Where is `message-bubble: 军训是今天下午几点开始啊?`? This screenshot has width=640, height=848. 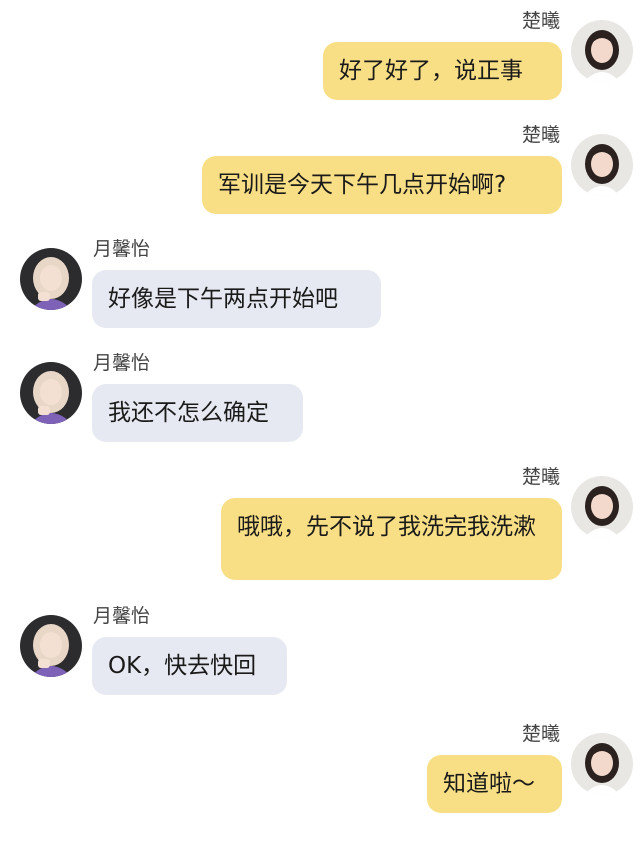 message-bubble: 军训是今天下午几点开始啊? is located at coordinates (382, 185).